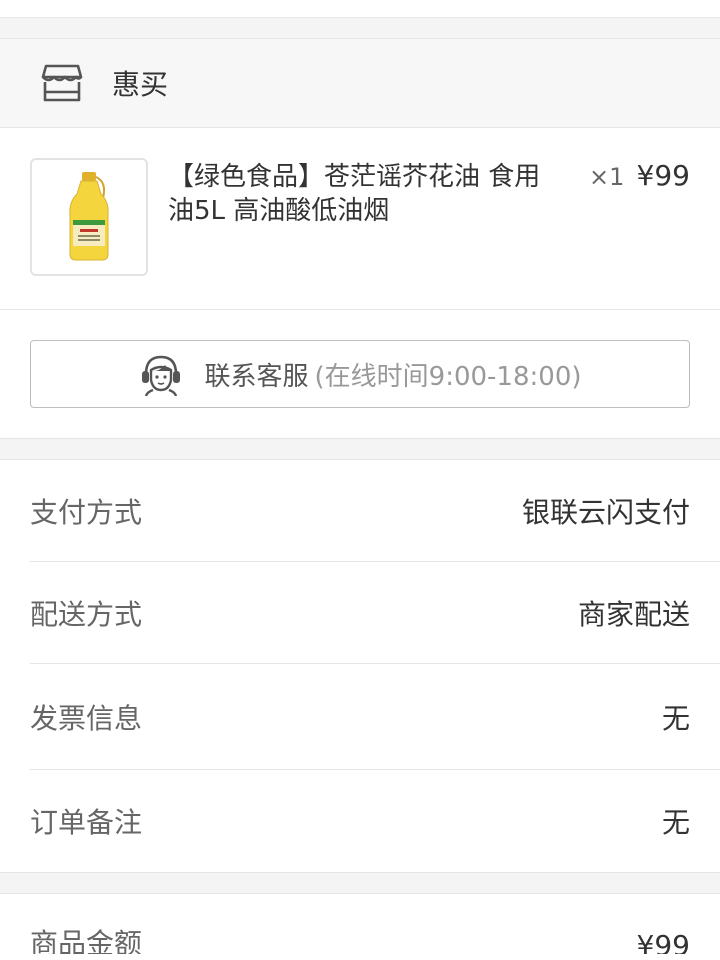  I want to click on goods-amount-label: 商品金额, so click(86, 940).